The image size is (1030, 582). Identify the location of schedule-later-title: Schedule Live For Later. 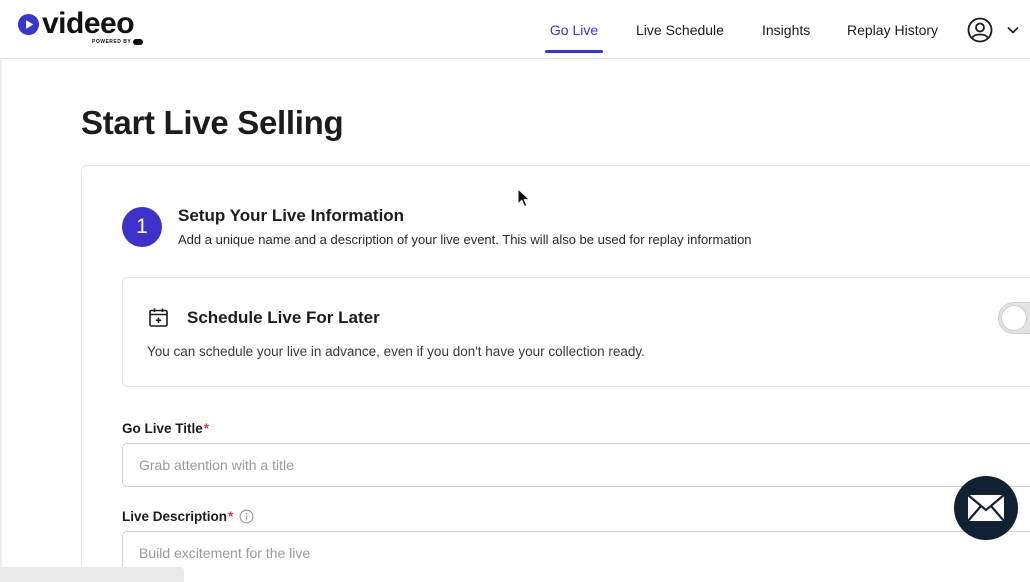
(283, 317).